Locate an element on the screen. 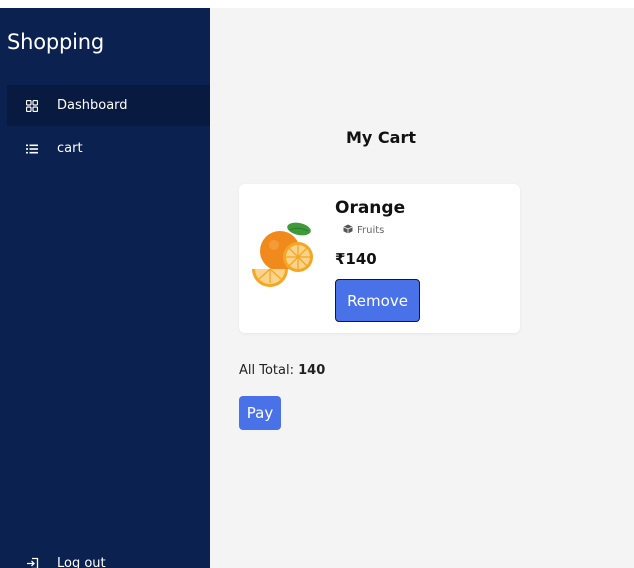 This screenshot has height=568, width=634. product-price: ₹140 is located at coordinates (356, 259).